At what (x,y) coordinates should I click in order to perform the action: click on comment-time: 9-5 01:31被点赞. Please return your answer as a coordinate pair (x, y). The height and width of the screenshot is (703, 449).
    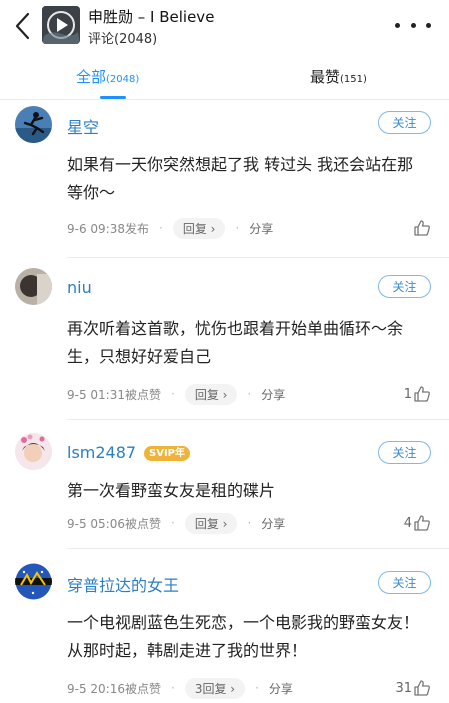
    Looking at the image, I should click on (114, 394).